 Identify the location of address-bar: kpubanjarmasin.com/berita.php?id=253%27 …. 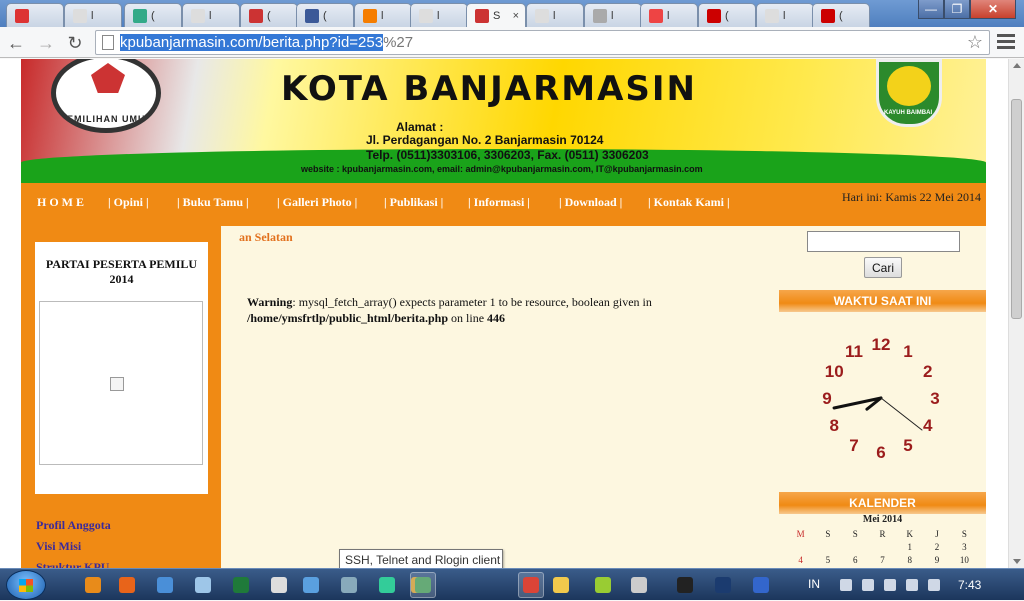
(542, 42).